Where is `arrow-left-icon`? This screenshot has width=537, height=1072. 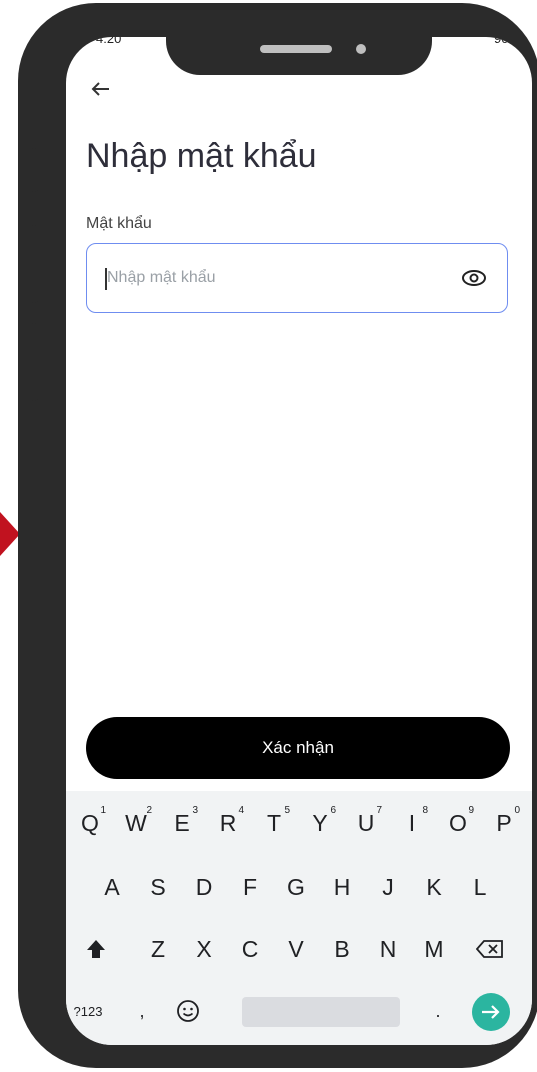
arrow-left-icon is located at coordinates (100, 89).